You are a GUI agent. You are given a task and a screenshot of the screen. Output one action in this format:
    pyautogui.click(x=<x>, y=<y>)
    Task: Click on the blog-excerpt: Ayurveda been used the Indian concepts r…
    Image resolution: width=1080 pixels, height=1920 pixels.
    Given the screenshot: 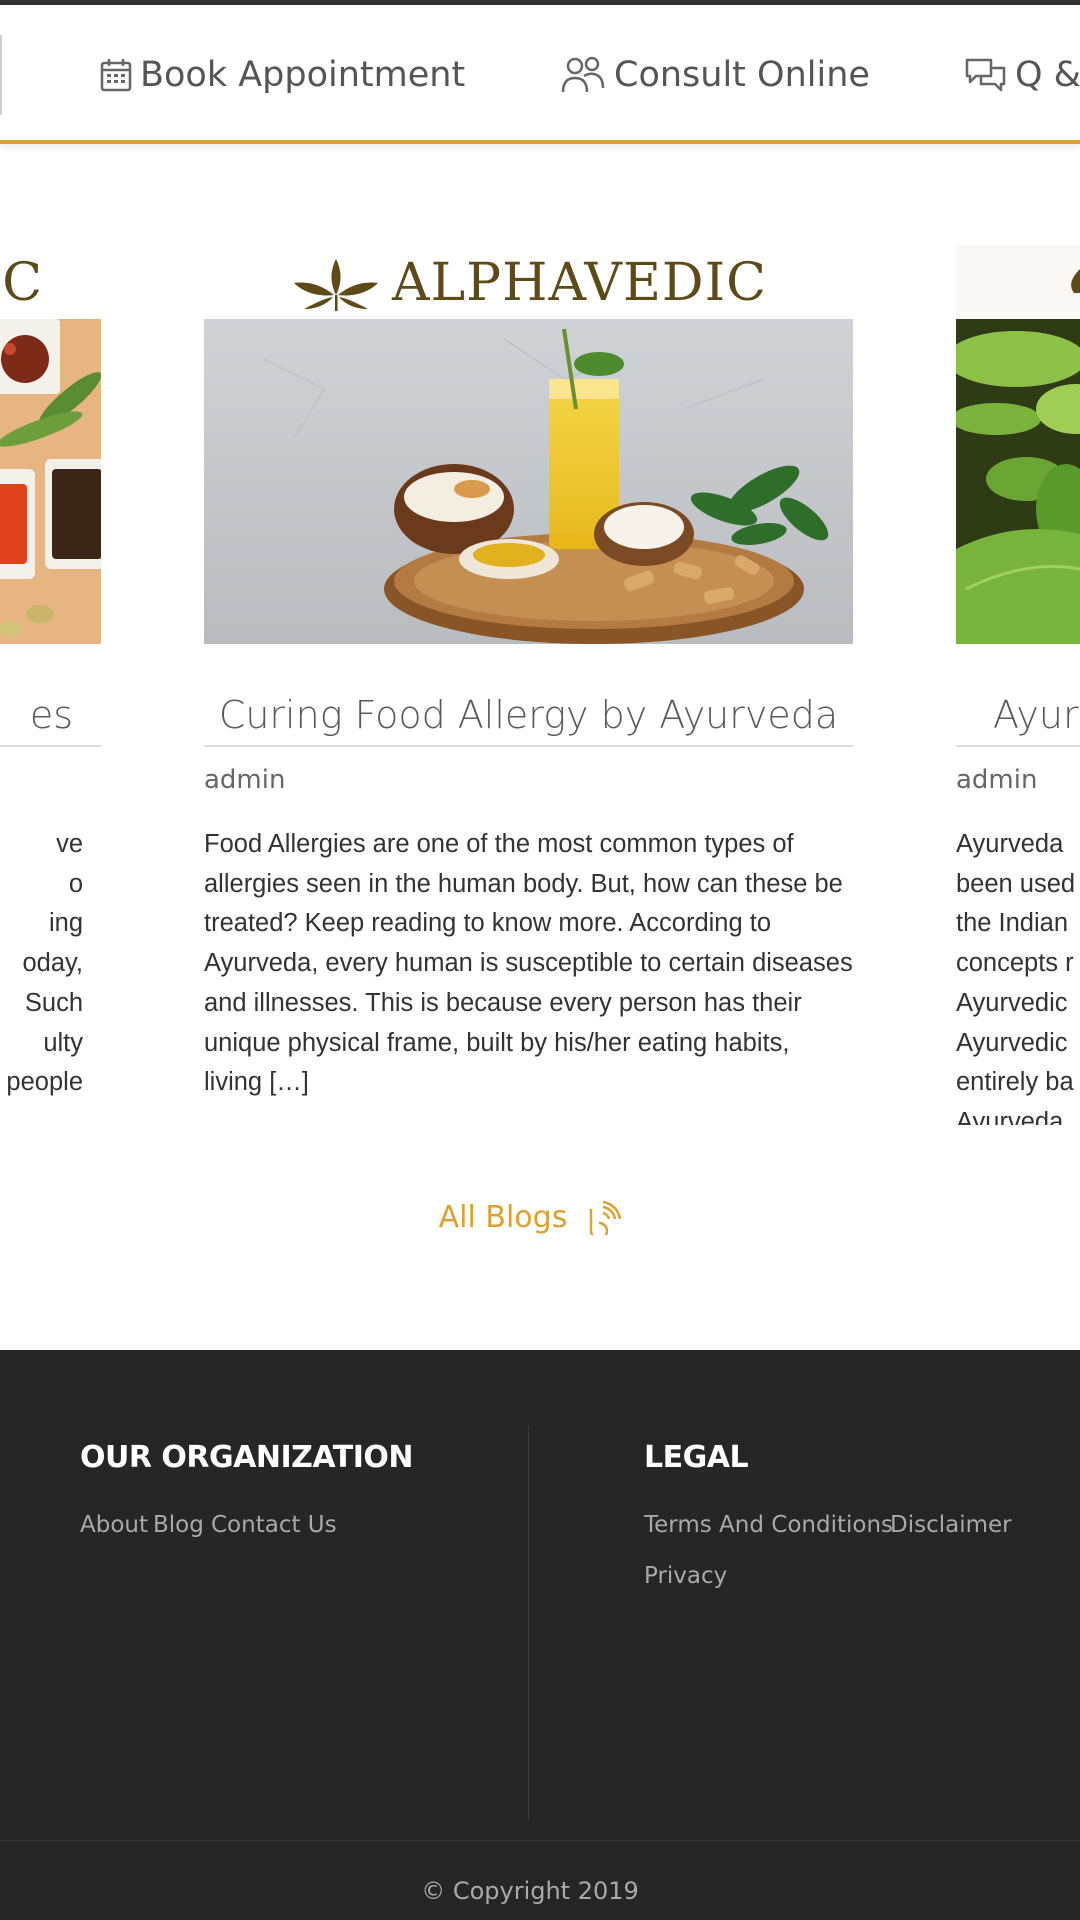 What is the action you would take?
    pyautogui.click(x=1016, y=977)
    